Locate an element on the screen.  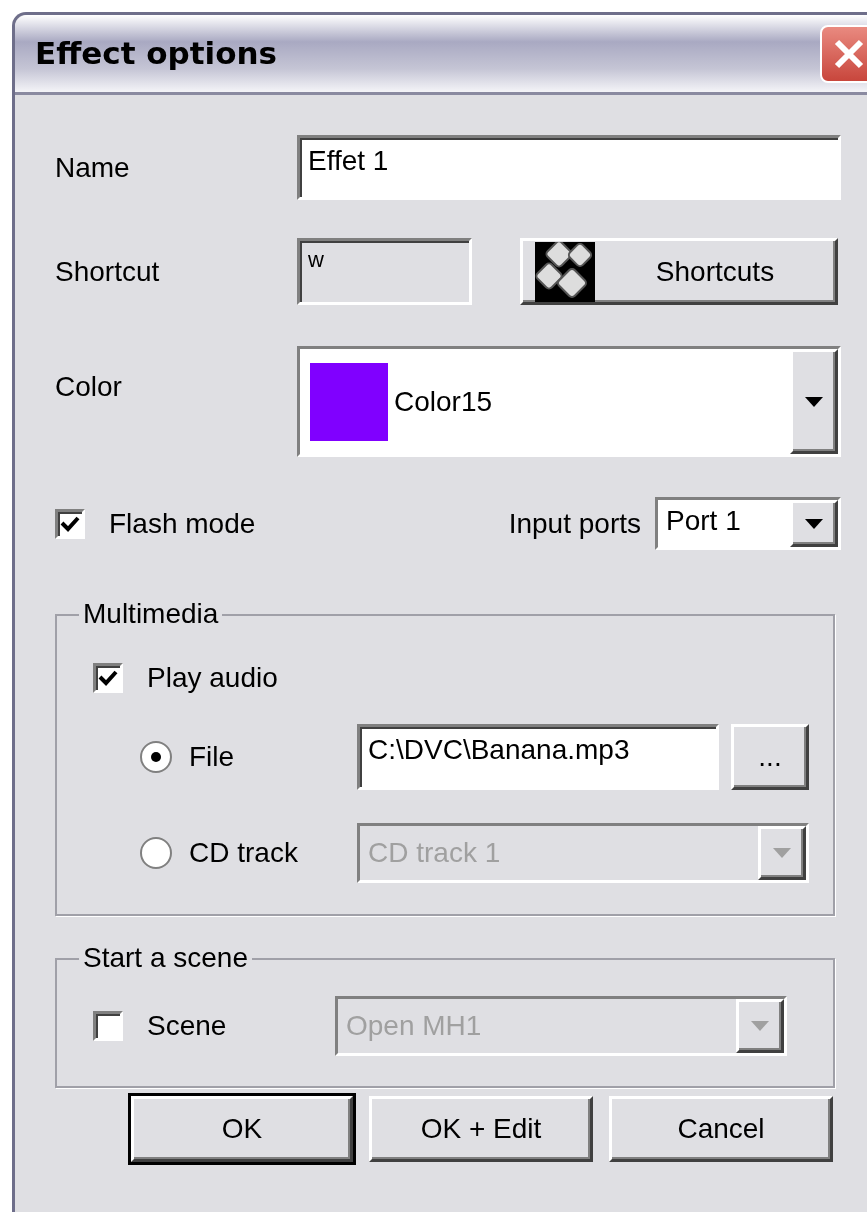
file-path-field: C:\DVC\Banana.mp3 is located at coordinates (538, 757).